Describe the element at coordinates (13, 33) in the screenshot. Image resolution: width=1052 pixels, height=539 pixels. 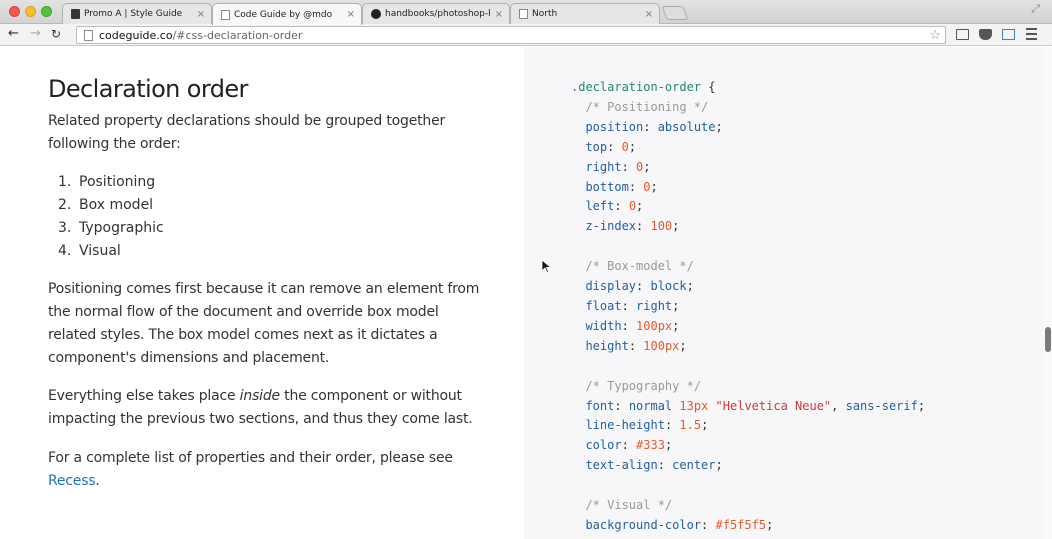
I see `back-arrow-icon: ←` at that location.